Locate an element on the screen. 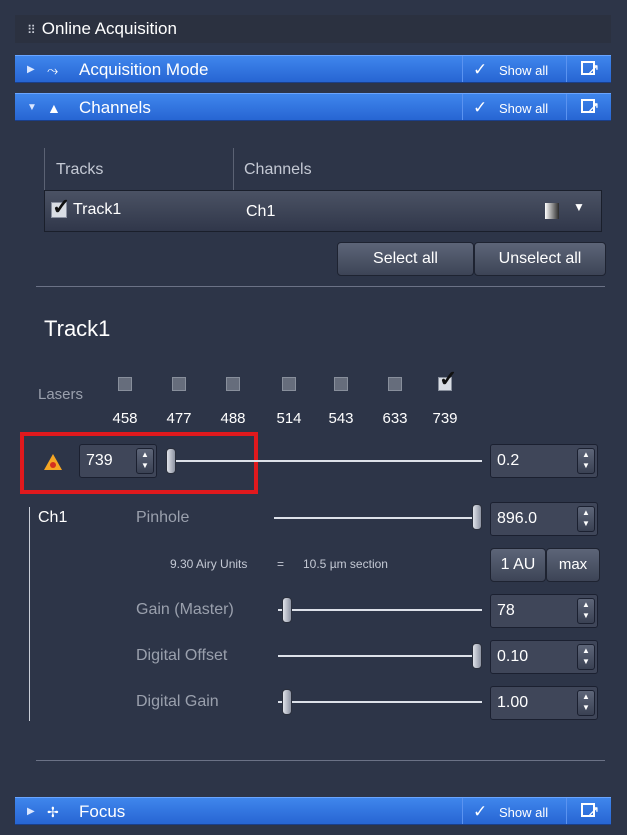 Image resolution: width=627 pixels, height=835 pixels. tracks-table-header: Tracks Channels is located at coordinates (323, 167).